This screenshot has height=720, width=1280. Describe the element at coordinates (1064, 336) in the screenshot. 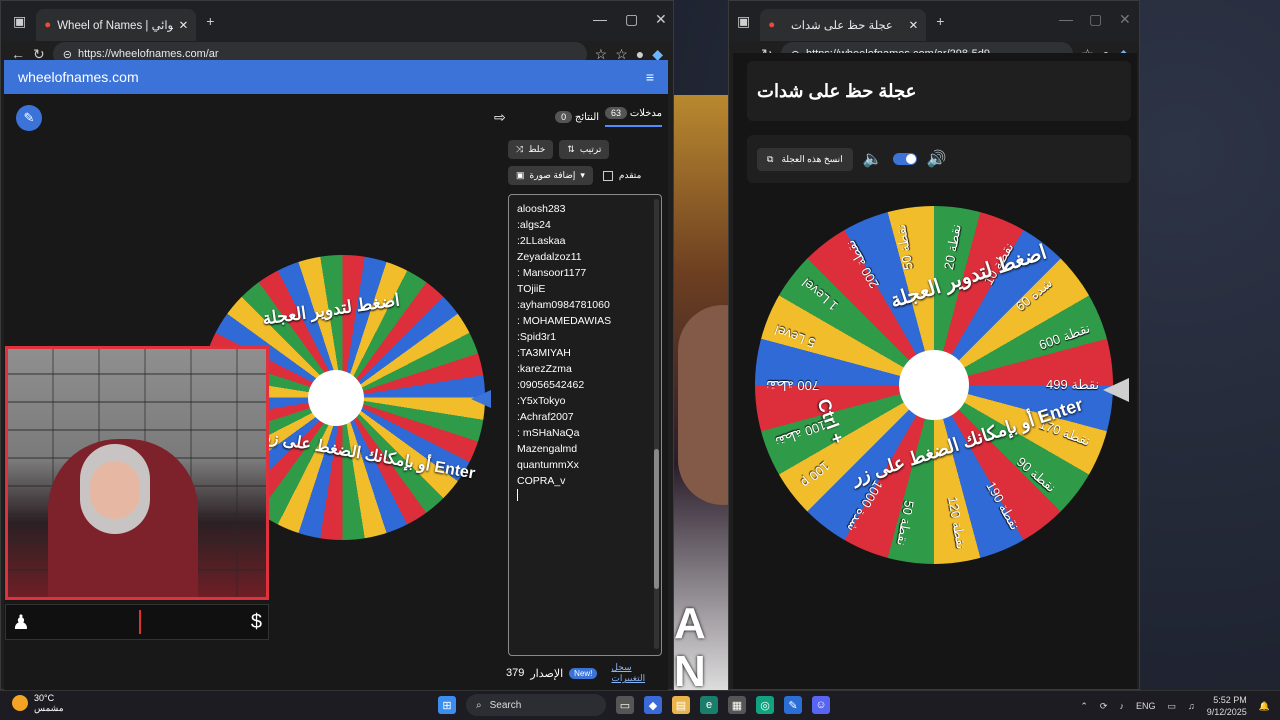

I see `wheel-segment-label: نقطة 600` at that location.